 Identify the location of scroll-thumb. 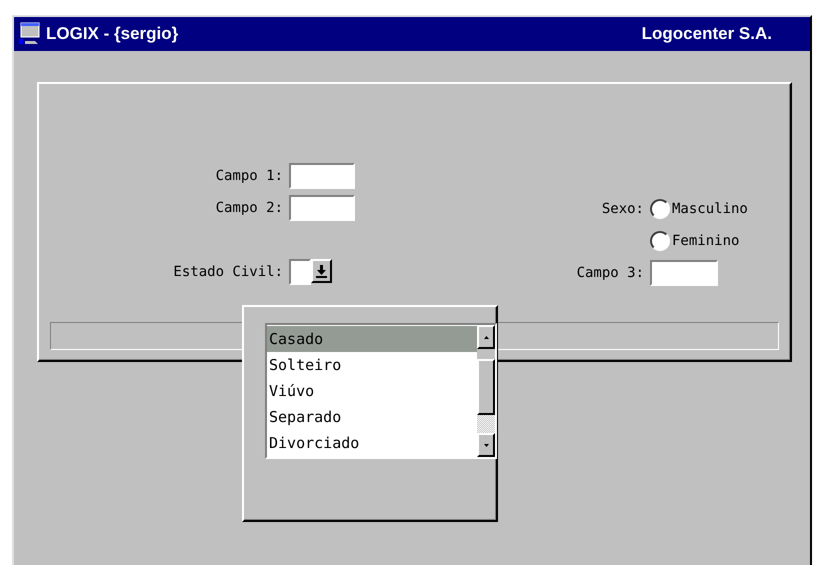
(486, 387).